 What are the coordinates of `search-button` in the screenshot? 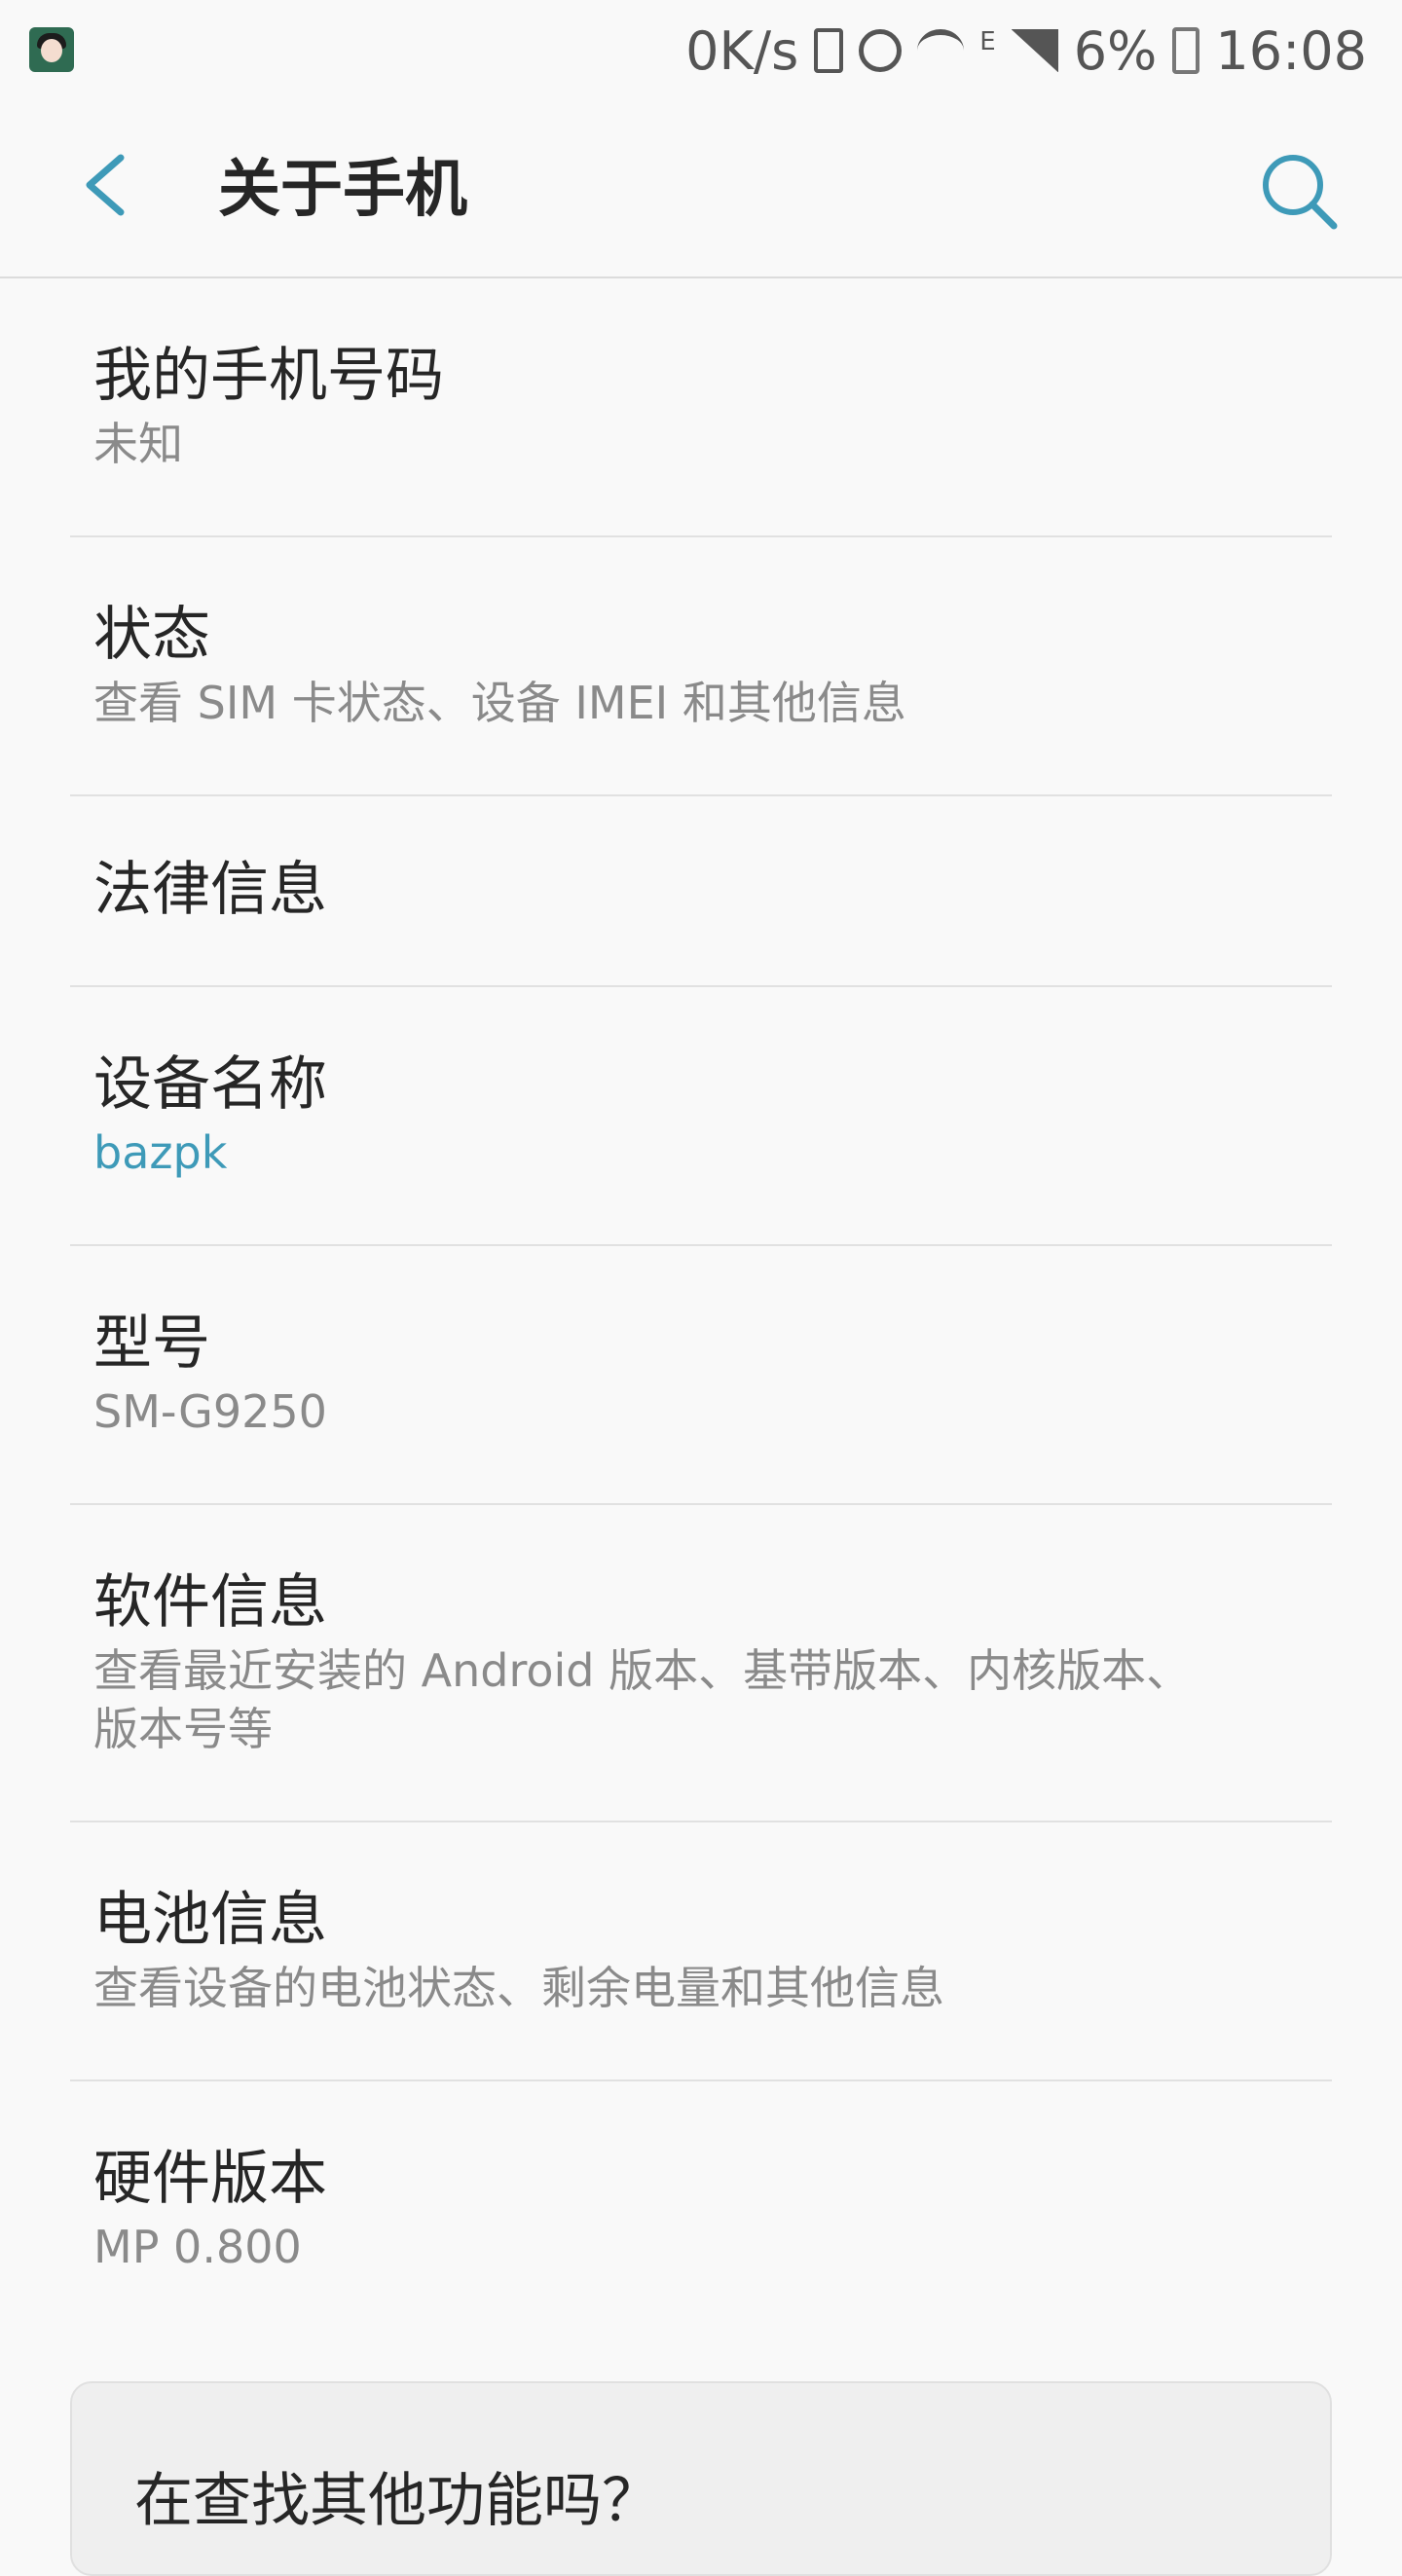 It's located at (1300, 192).